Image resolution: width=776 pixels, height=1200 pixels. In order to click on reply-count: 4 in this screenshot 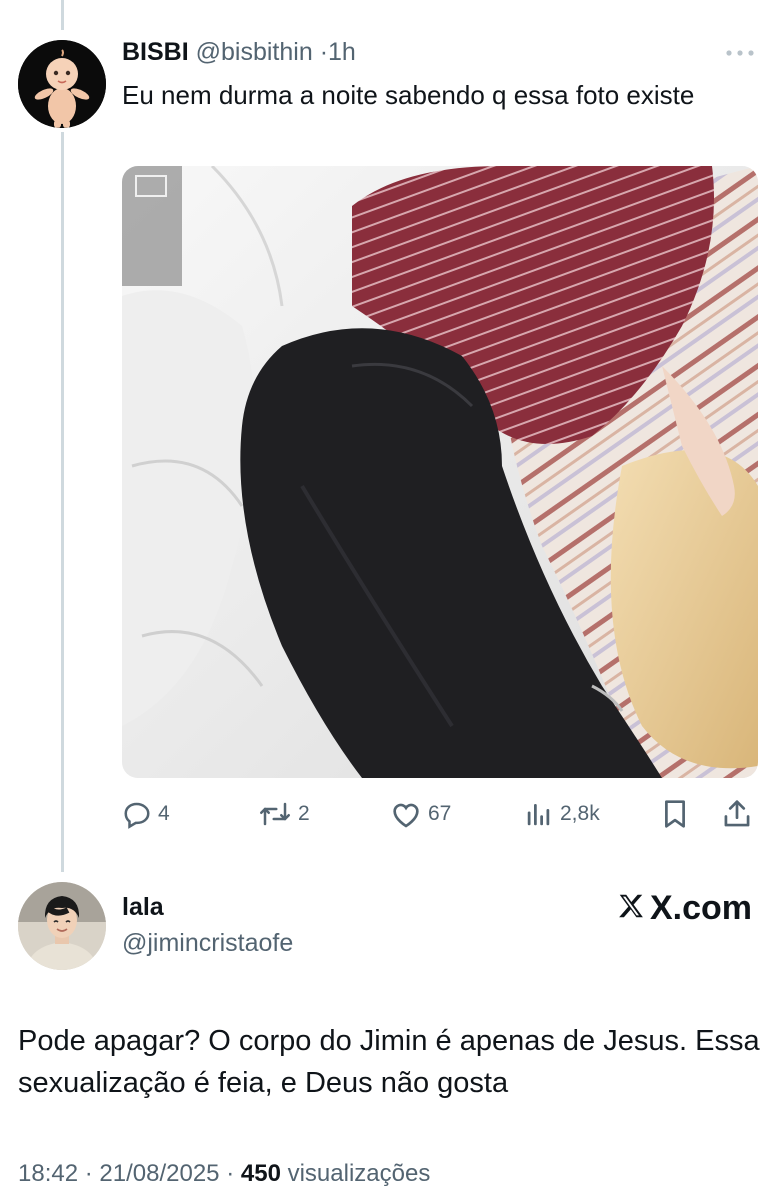, I will do `click(164, 813)`.